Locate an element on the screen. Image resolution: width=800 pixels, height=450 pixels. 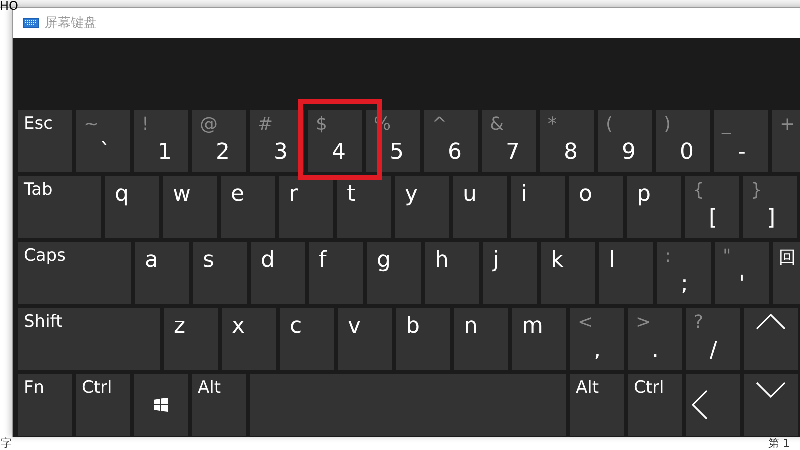
chevron-up-icon is located at coordinates (771, 322).